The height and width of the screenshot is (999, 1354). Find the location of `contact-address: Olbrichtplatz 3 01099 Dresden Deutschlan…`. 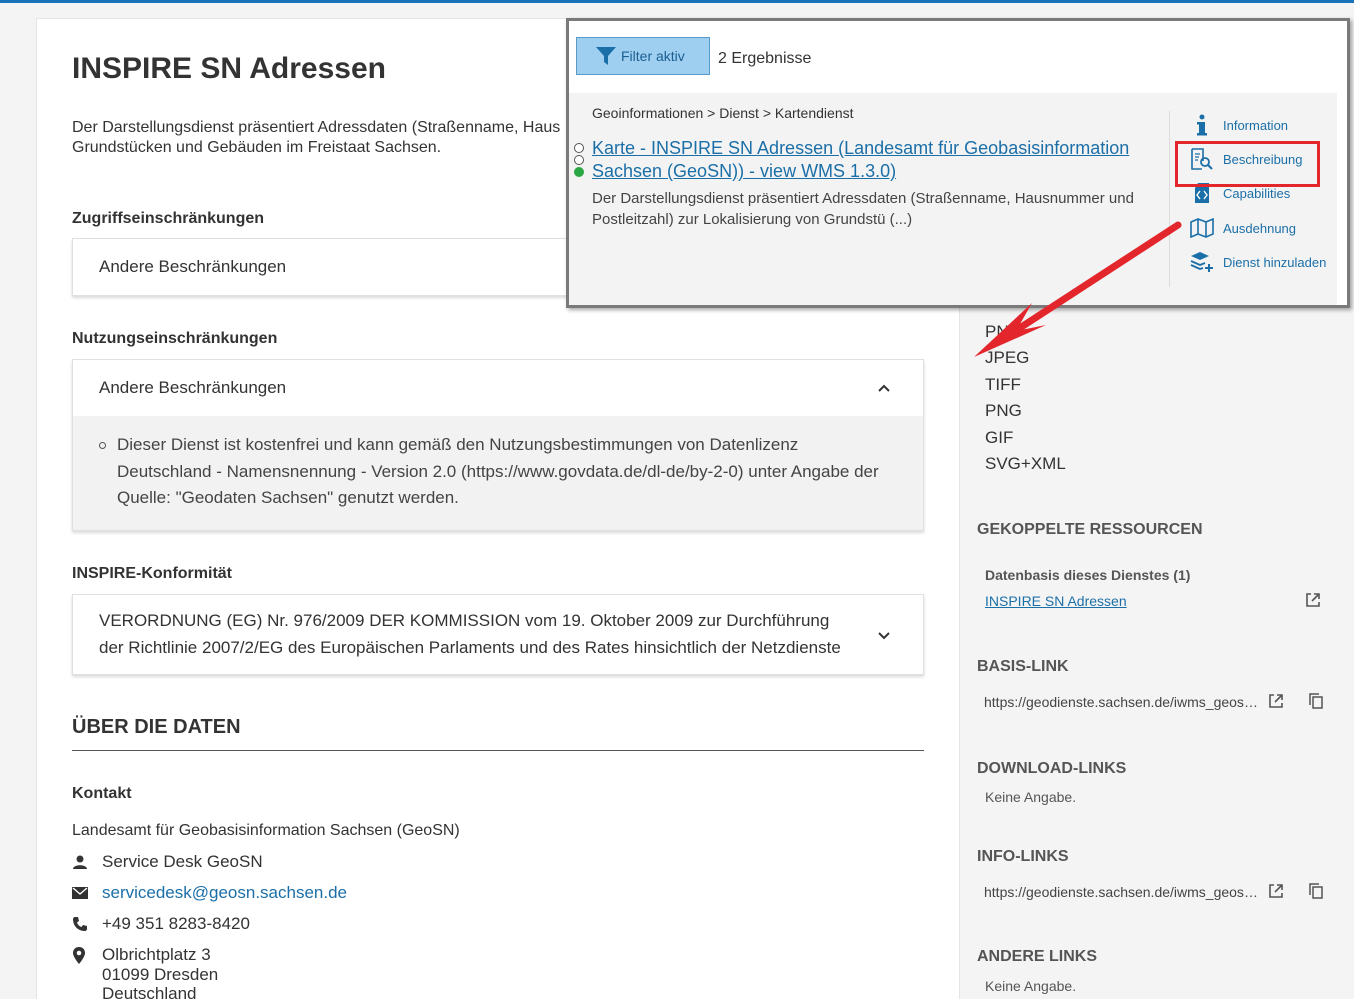

contact-address: Olbrichtplatz 3 01099 Dresden Deutschlan… is located at coordinates (160, 972).